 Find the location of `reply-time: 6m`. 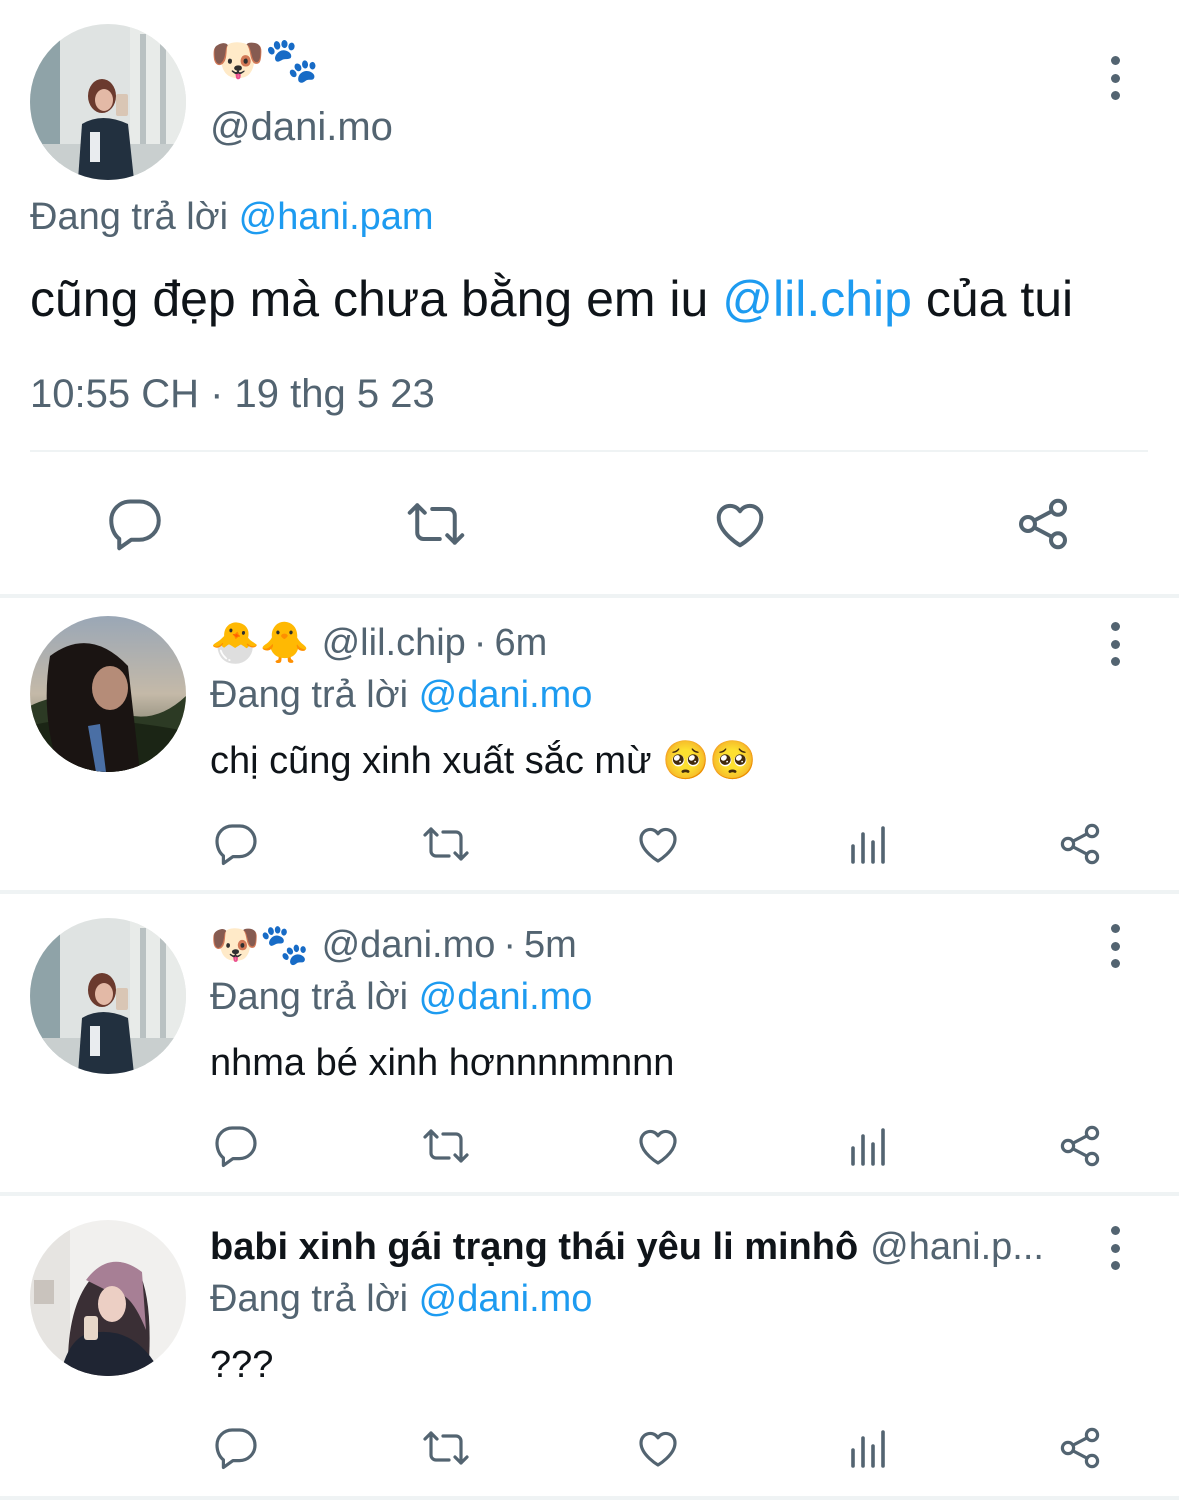

reply-time: 6m is located at coordinates (520, 643).